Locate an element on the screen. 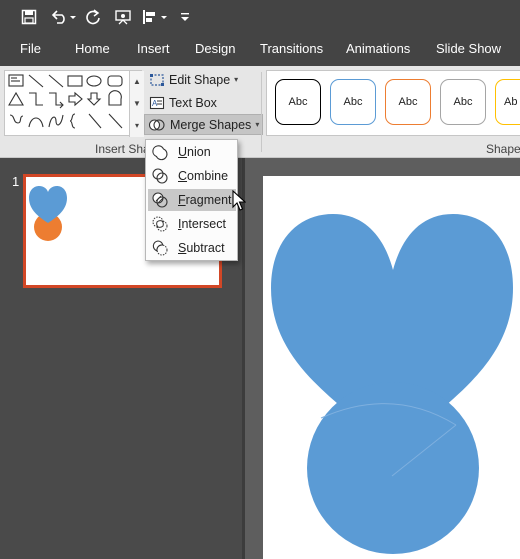 The height and width of the screenshot is (559, 520). align-icon is located at coordinates (155, 17).